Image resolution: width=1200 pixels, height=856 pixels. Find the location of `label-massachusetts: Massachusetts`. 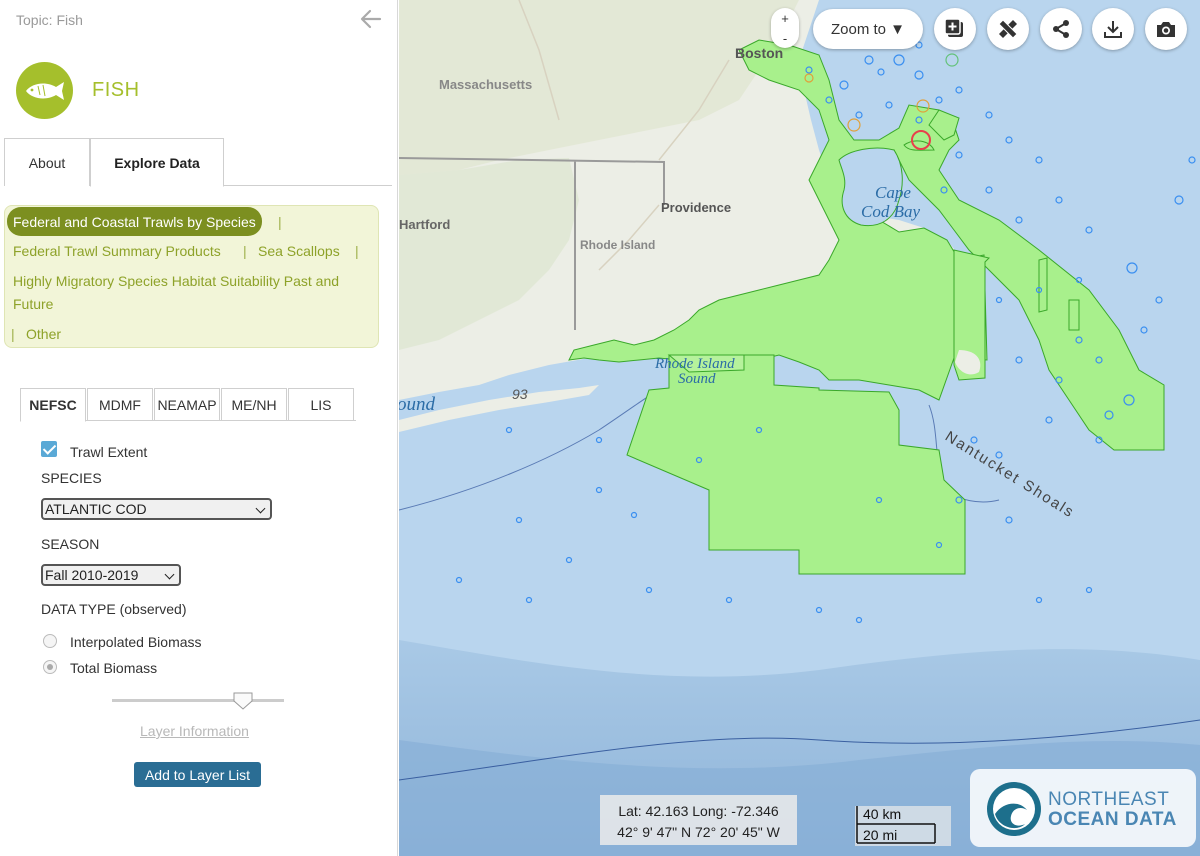

label-massachusetts: Massachusetts is located at coordinates (486, 84).